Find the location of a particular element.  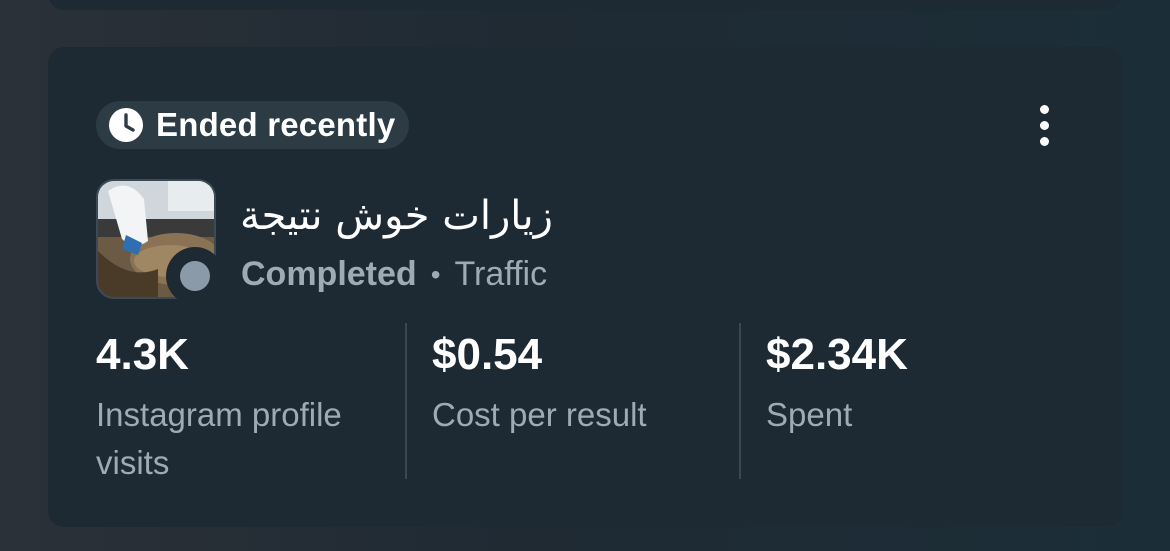

campaign-name: زيارات خوش نتيجة is located at coordinates (396, 216).